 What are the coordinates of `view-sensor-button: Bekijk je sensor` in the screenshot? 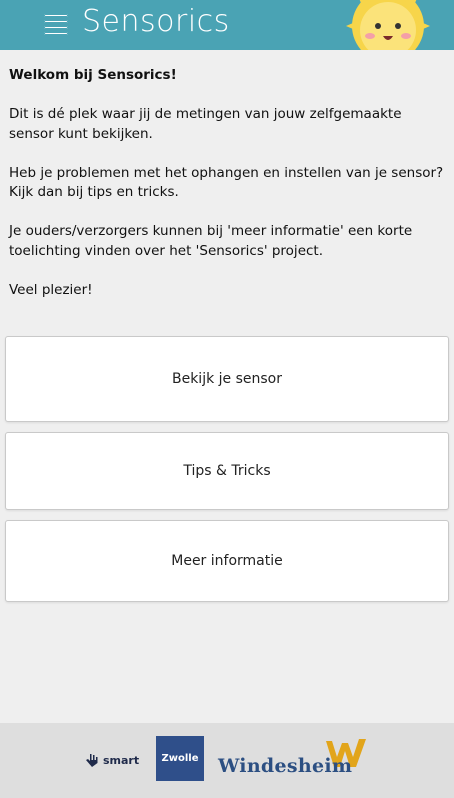 It's located at (227, 379).